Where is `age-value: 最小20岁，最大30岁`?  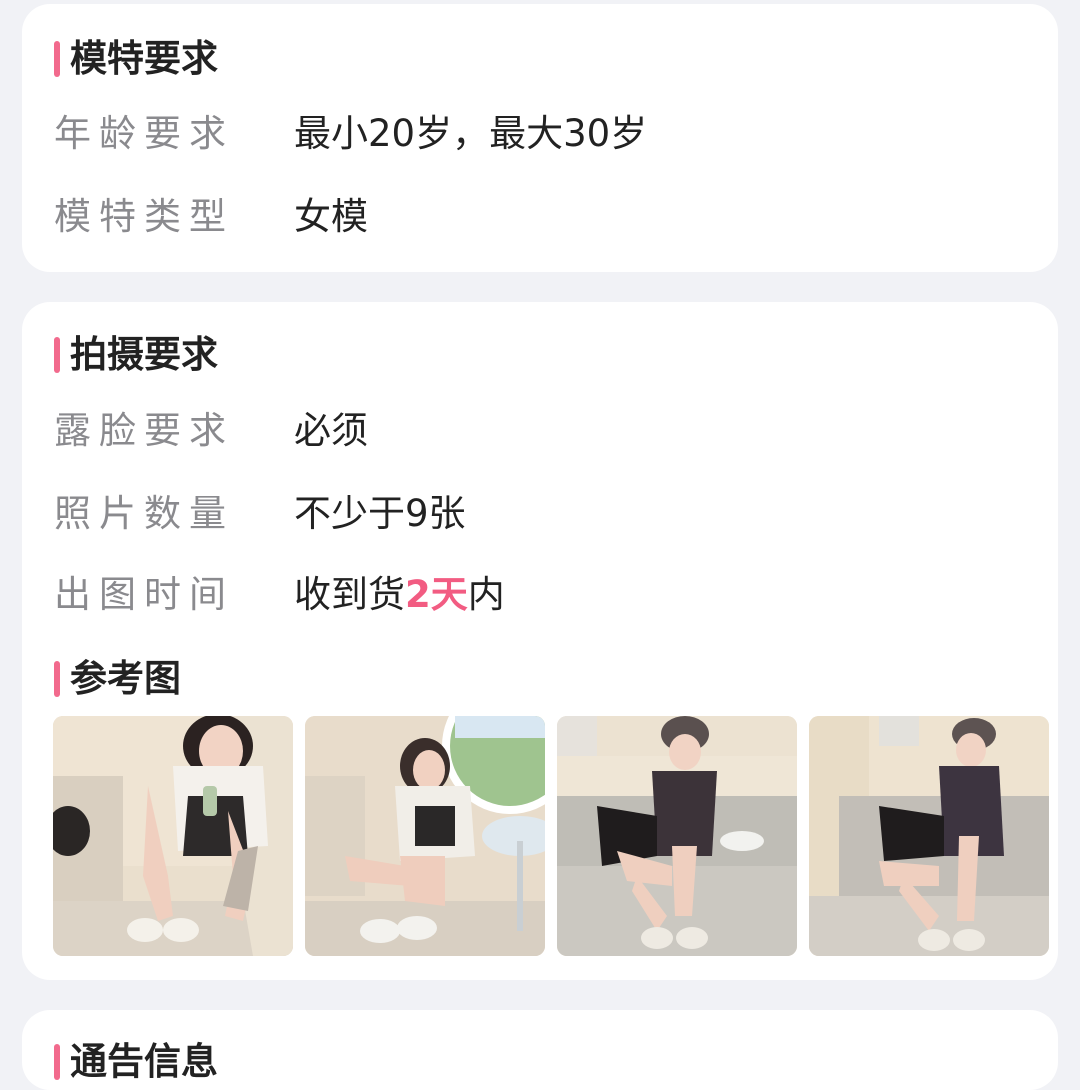 age-value: 最小20岁，最大30岁 is located at coordinates (471, 133).